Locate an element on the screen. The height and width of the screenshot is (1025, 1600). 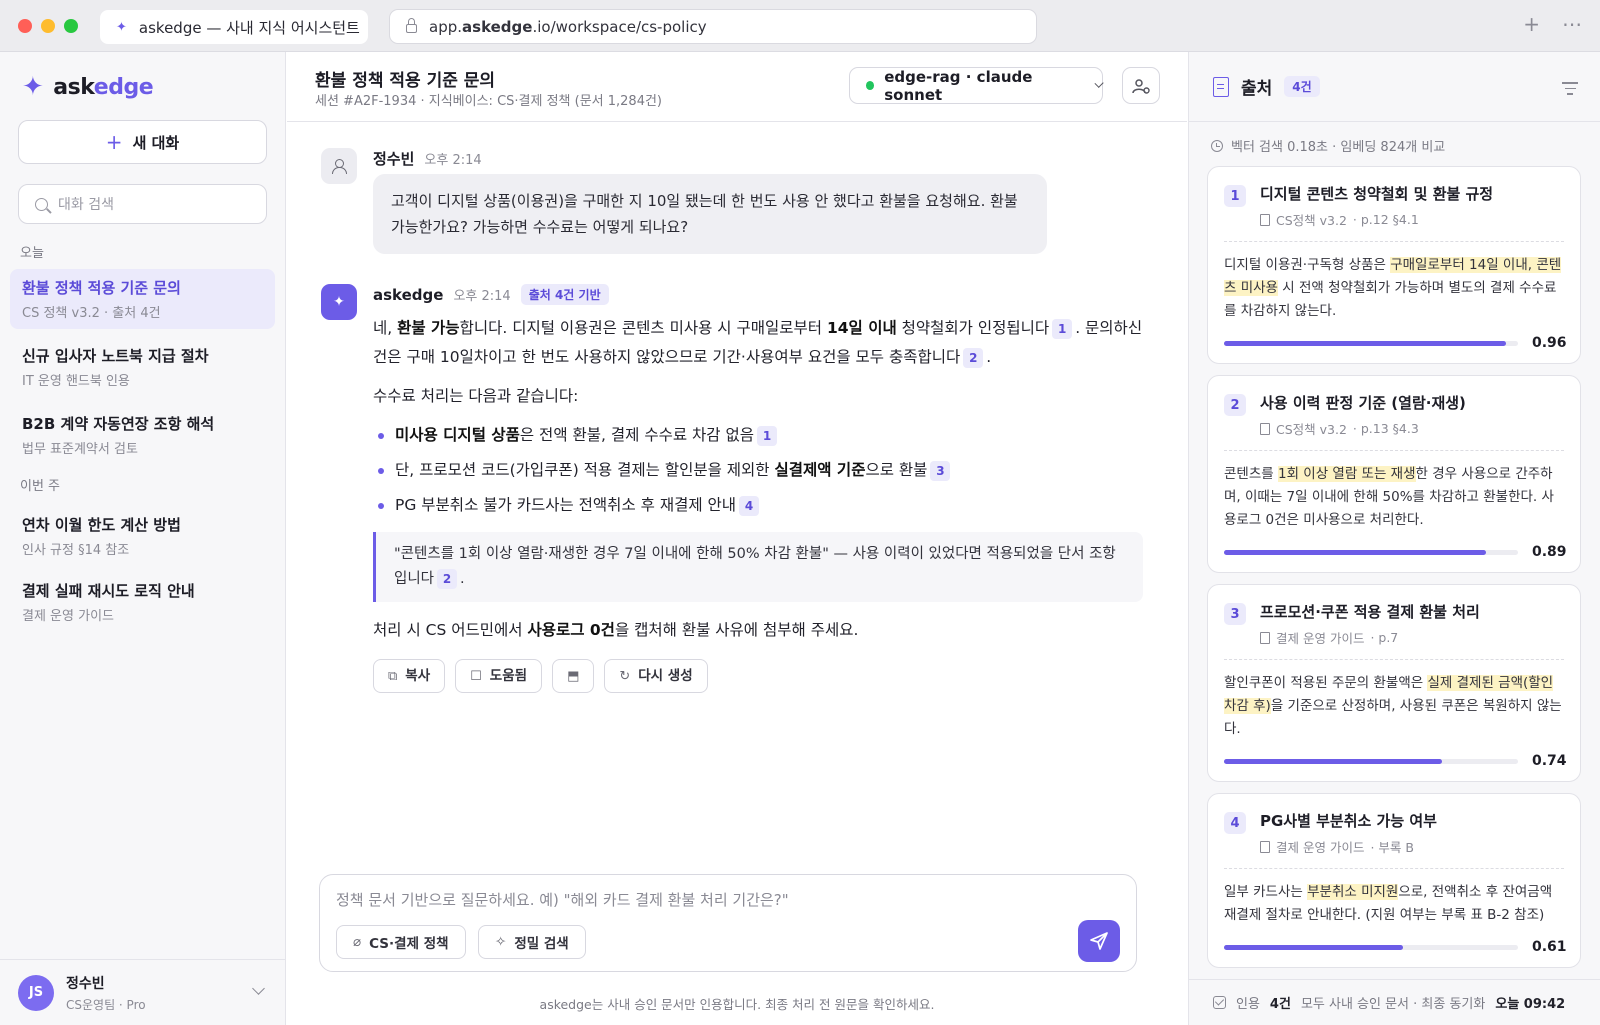
model-label: edge-rag · claude sonnet is located at coordinates (958, 85).